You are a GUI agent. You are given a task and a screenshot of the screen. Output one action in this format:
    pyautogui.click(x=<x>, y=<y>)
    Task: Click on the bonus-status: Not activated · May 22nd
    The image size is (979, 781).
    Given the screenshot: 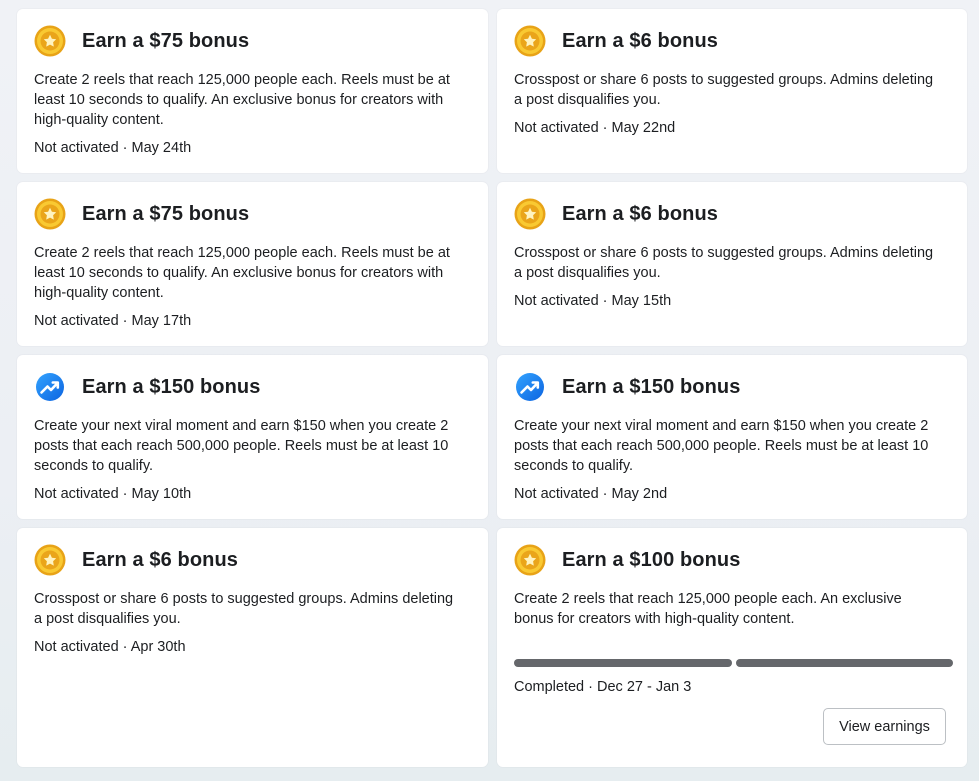 What is the action you would take?
    pyautogui.click(x=595, y=128)
    